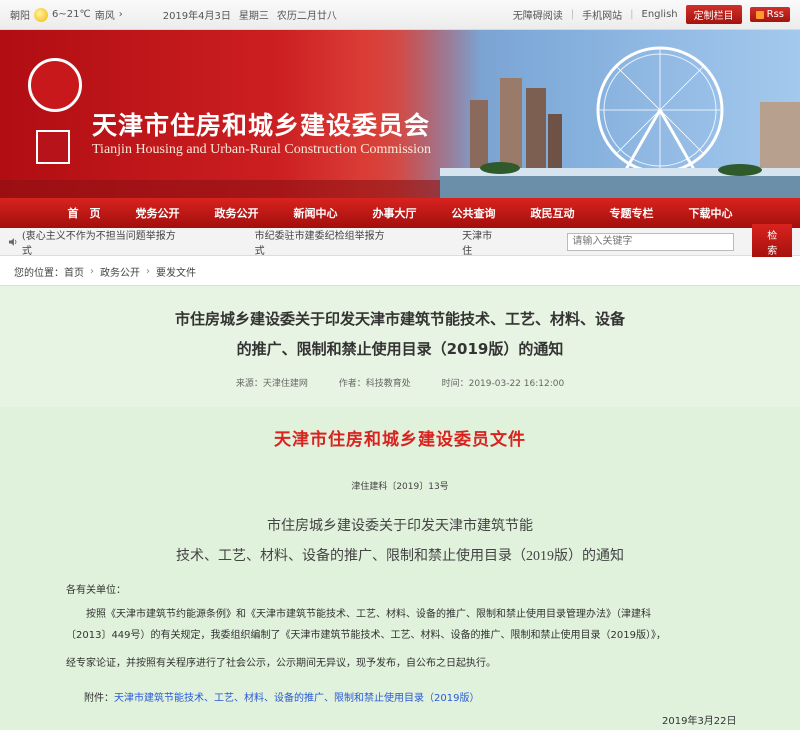 This screenshot has height=730, width=800. I want to click on current-weekday: 星期三, so click(253, 16).